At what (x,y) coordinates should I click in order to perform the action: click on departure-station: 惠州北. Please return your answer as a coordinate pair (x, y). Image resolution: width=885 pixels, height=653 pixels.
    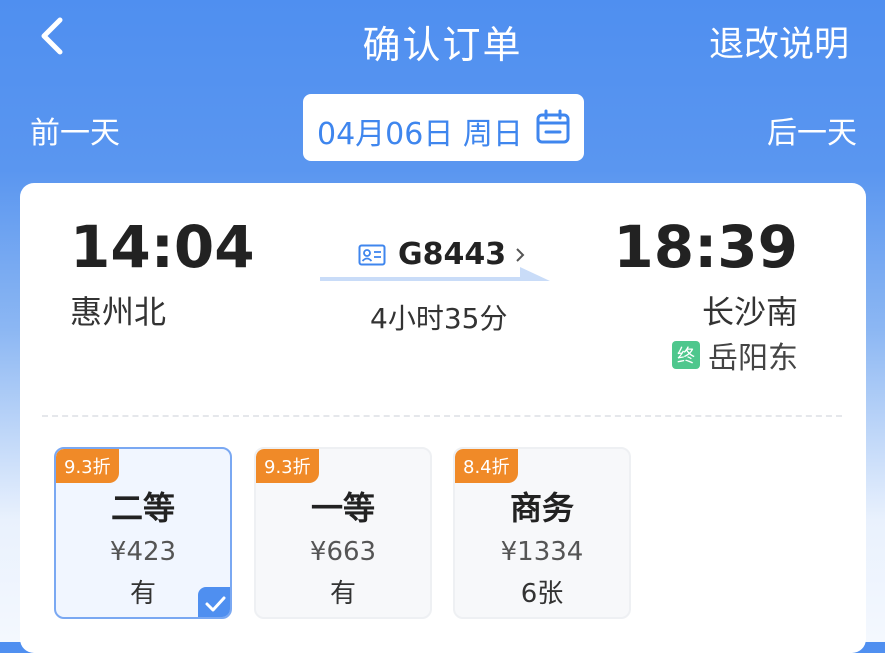
    Looking at the image, I should click on (118, 312).